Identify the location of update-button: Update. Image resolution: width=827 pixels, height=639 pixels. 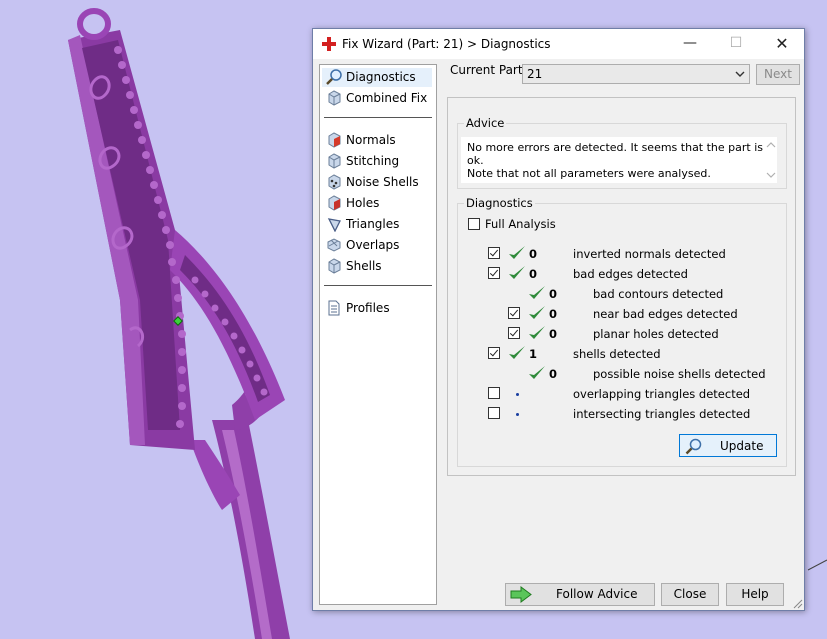
(728, 445).